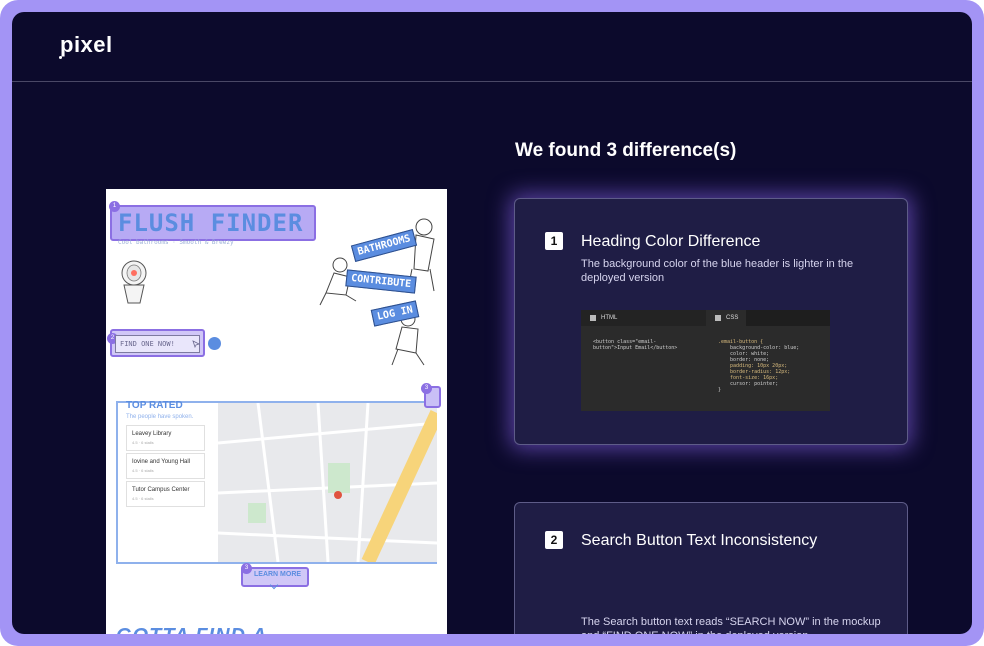  What do you see at coordinates (277, 574) in the screenshot?
I see `mock-learn-more-button: LEARN MORE` at bounding box center [277, 574].